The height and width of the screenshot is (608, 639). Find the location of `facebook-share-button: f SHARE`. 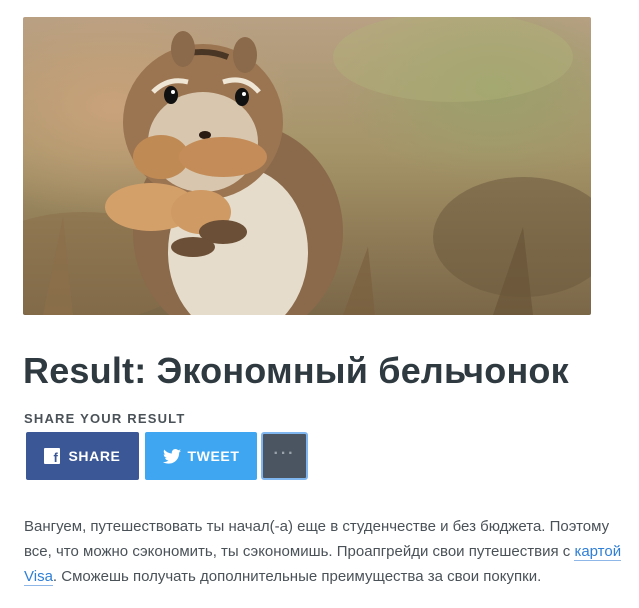

facebook-share-button: f SHARE is located at coordinates (82, 456).